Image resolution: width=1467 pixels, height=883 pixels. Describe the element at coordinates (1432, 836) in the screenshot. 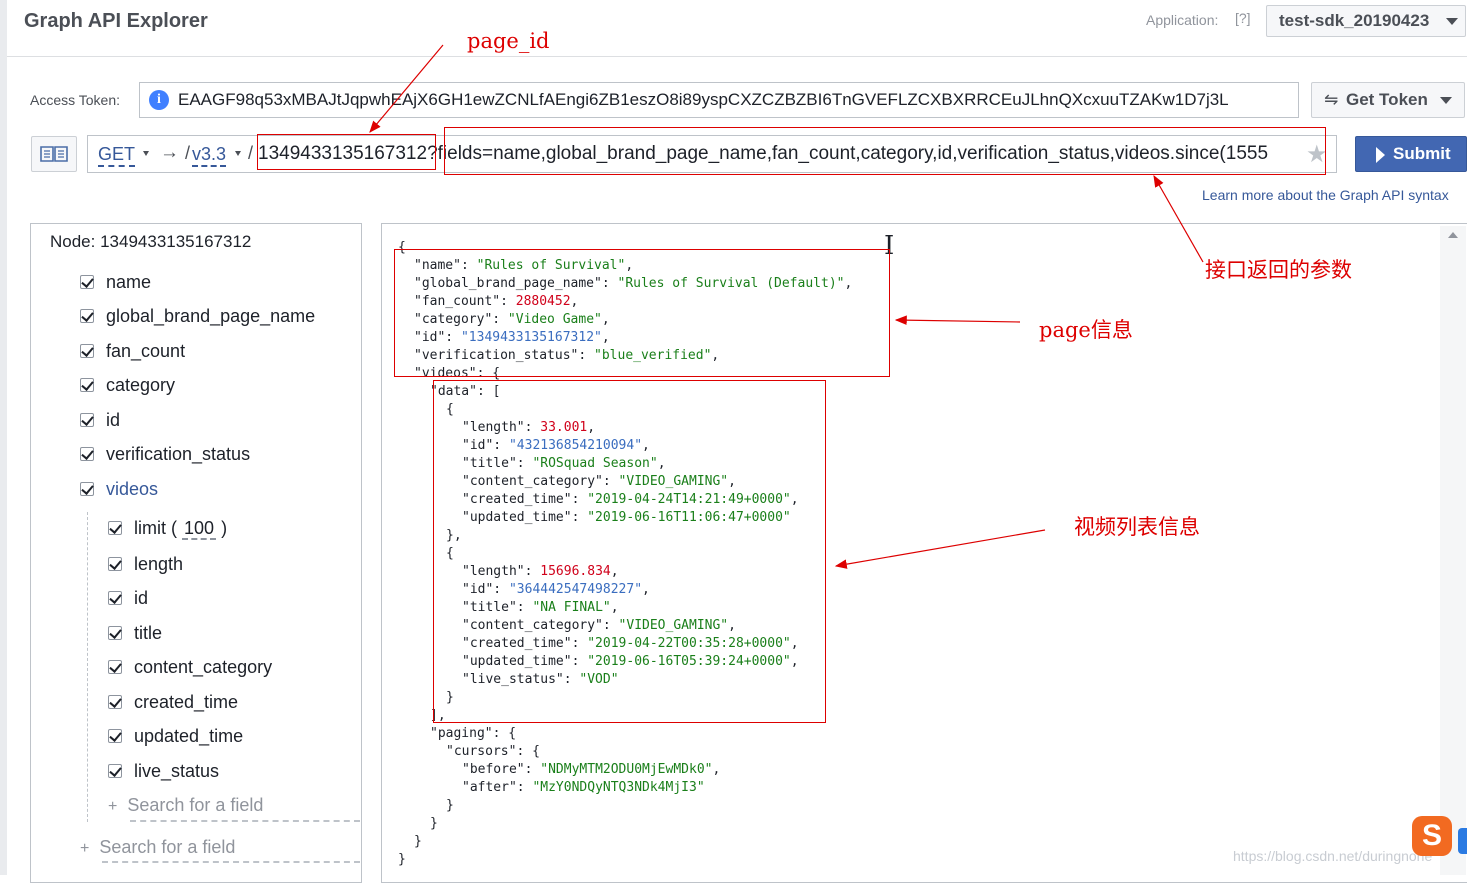

I see `ime-icon: S` at that location.